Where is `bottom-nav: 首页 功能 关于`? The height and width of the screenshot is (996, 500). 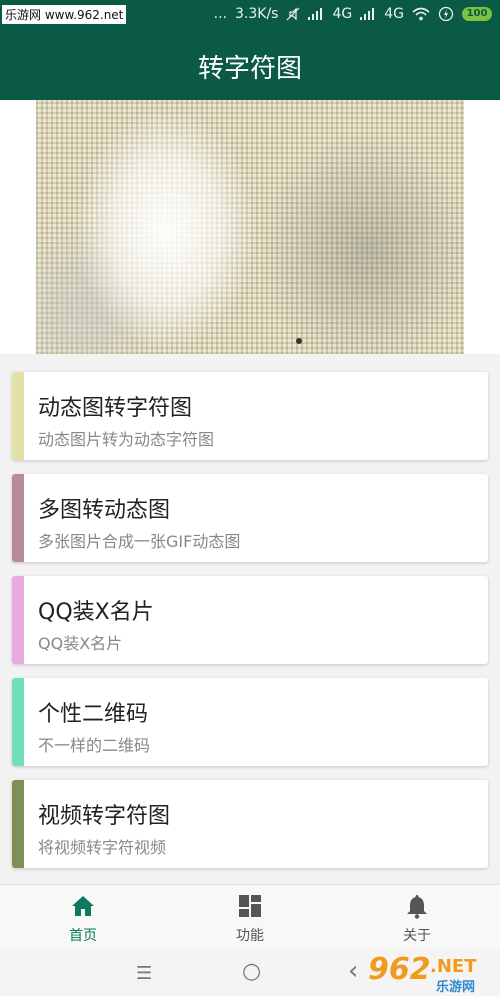
bottom-nav: 首页 功能 关于 is located at coordinates (250, 916).